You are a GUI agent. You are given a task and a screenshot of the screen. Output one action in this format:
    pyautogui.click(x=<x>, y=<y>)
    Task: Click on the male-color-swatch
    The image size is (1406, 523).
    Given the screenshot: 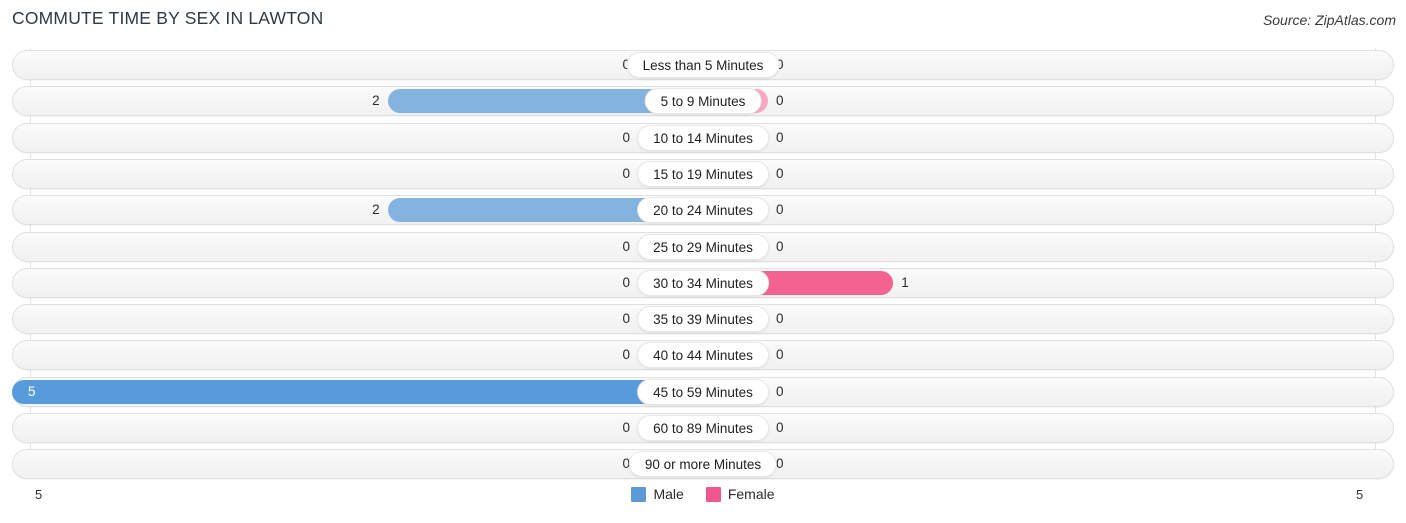 What is the action you would take?
    pyautogui.click(x=639, y=494)
    